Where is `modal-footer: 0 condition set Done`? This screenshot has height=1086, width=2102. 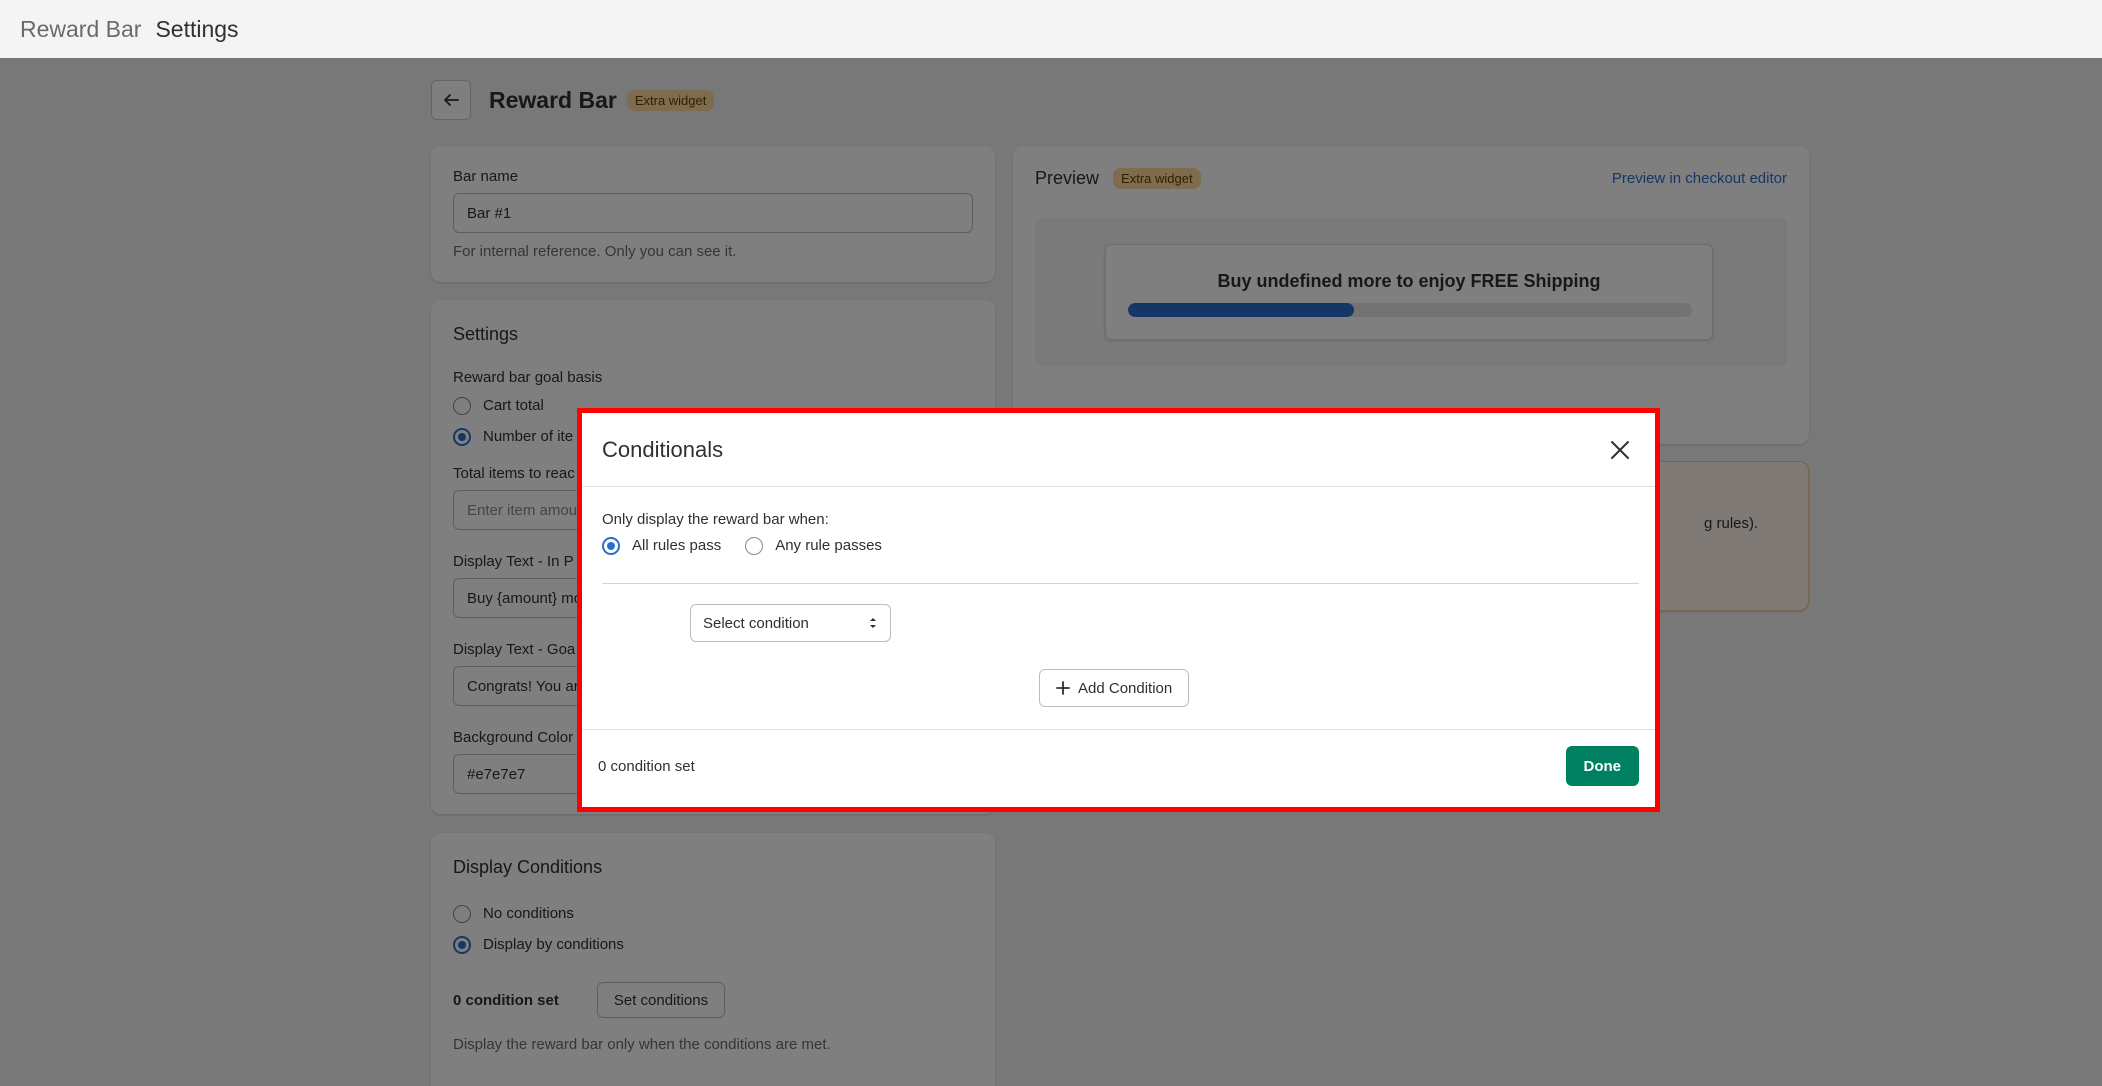 modal-footer: 0 condition set Done is located at coordinates (1118, 766).